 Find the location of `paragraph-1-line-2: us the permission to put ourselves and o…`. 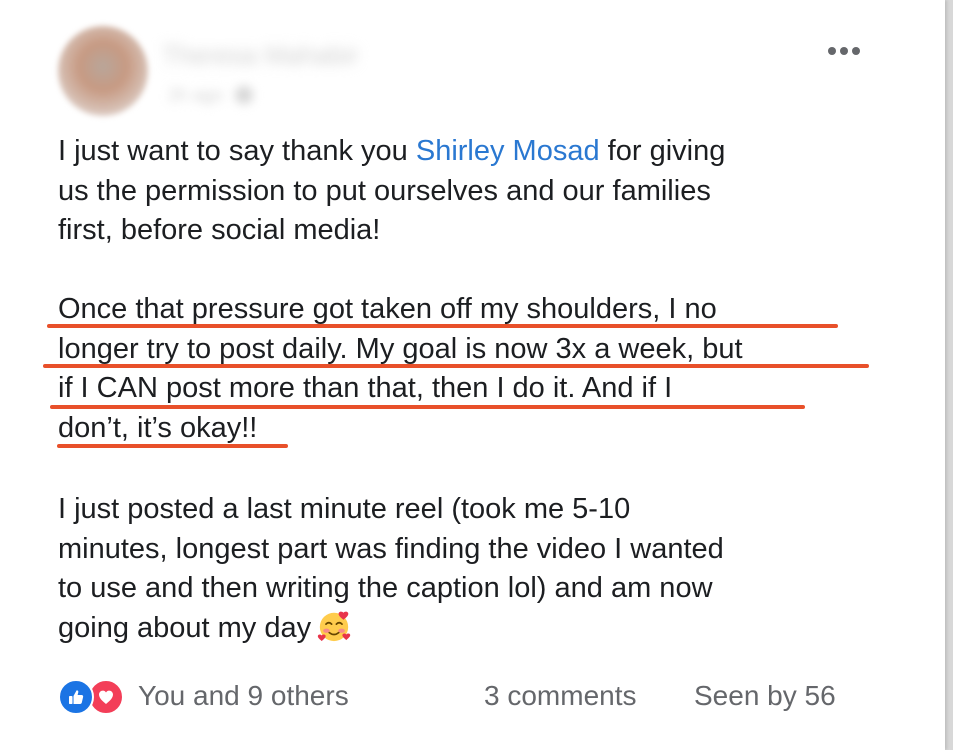

paragraph-1-line-2: us the permission to put ourselves and o… is located at coordinates (384, 190).